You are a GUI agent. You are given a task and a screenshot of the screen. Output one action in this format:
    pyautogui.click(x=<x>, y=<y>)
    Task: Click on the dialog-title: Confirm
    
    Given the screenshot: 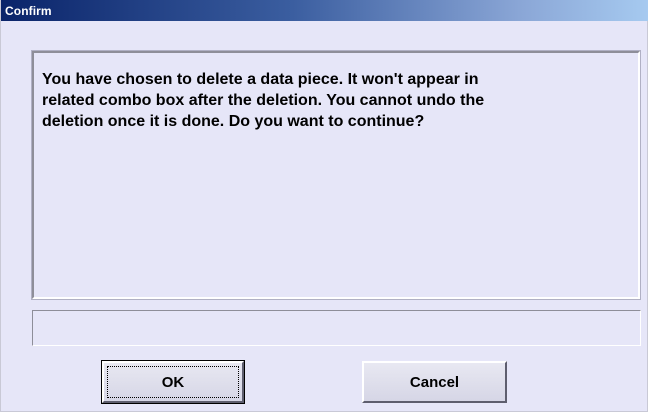 What is the action you would take?
    pyautogui.click(x=28, y=10)
    